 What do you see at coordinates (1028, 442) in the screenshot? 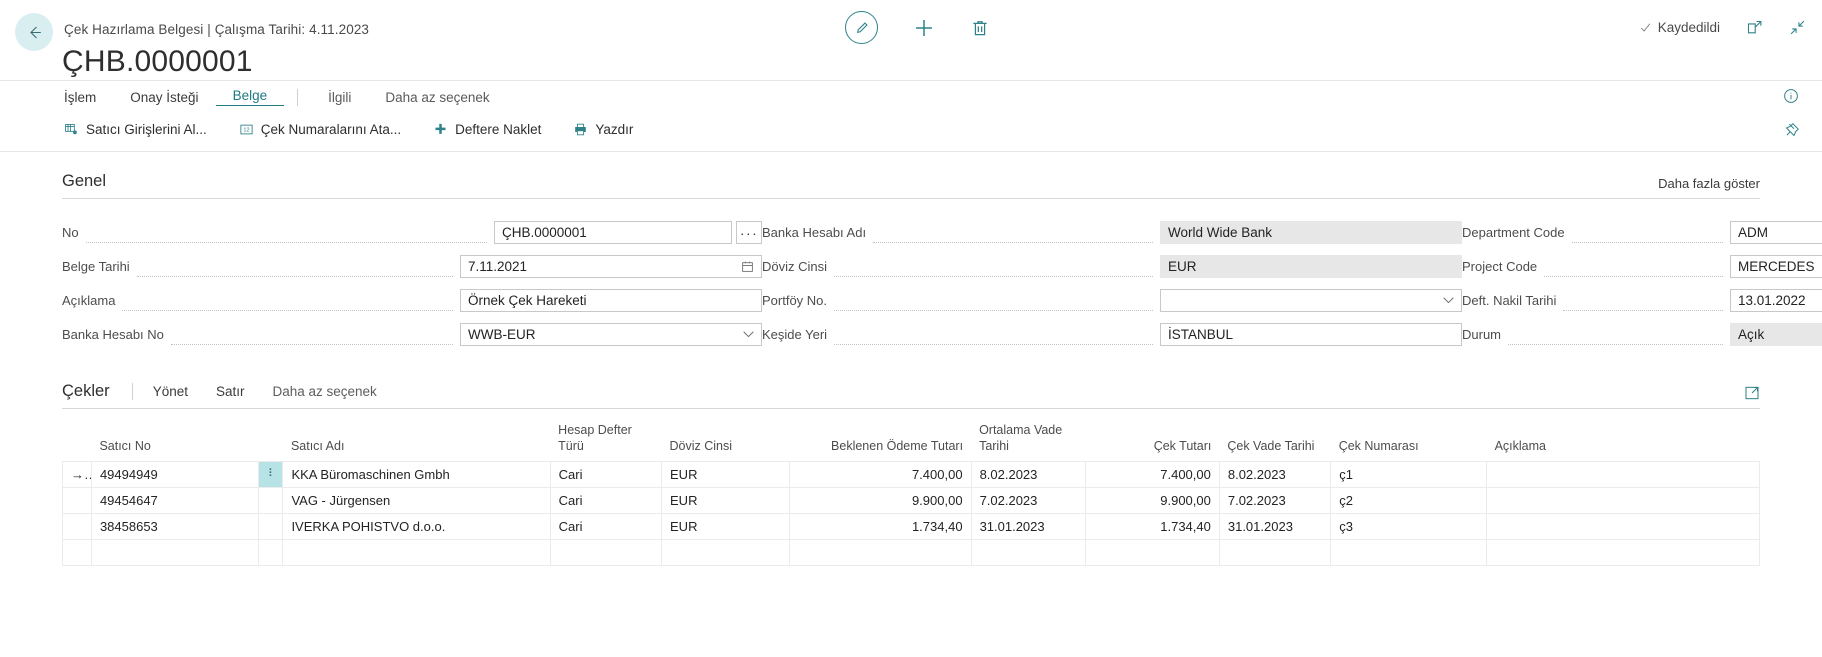
I see `th-ortalama-vade-tarihi: Ortalama Vade Tarihi` at bounding box center [1028, 442].